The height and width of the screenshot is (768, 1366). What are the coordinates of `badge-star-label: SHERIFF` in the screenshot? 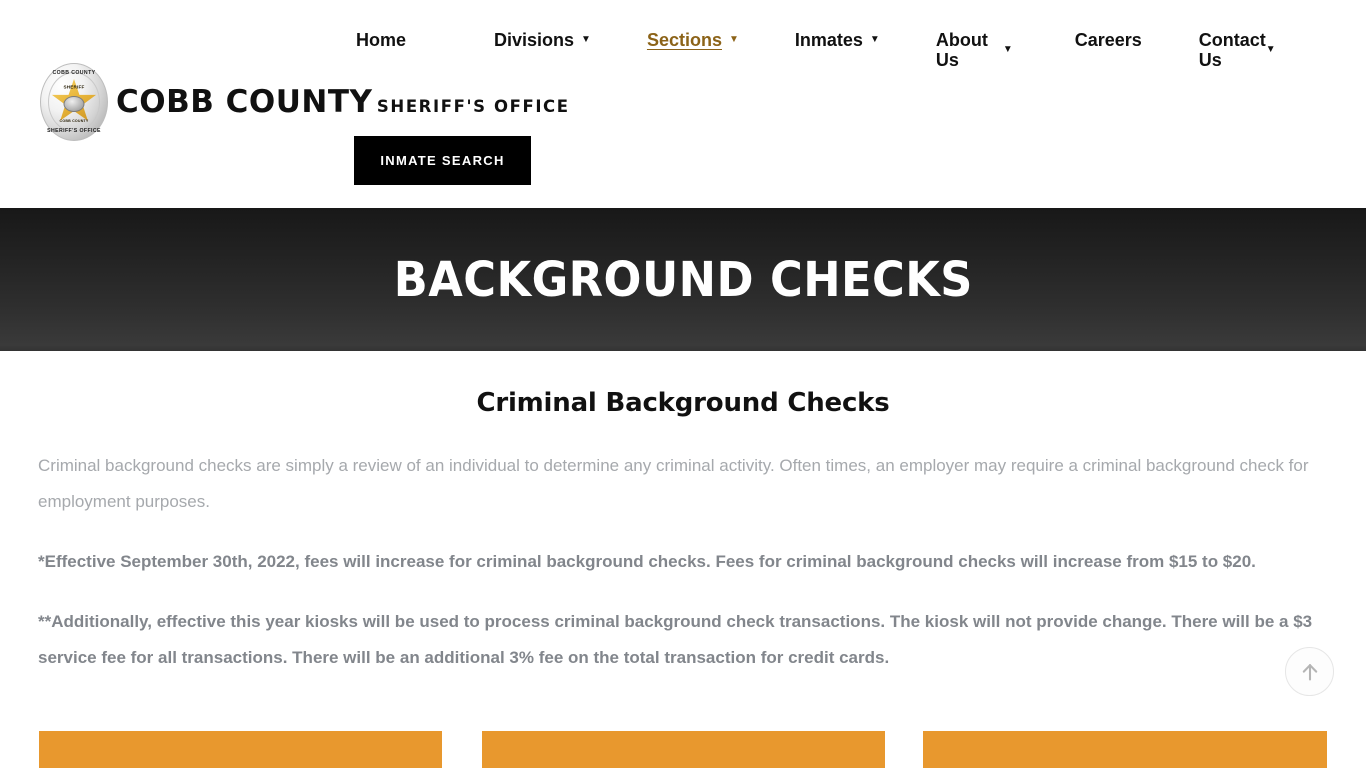 It's located at (74, 87).